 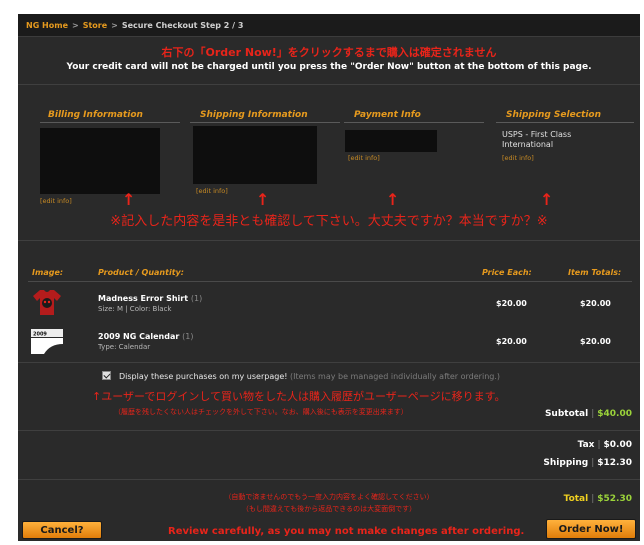 What do you see at coordinates (614, 499) in the screenshot?
I see `total-value: $52.30` at bounding box center [614, 499].